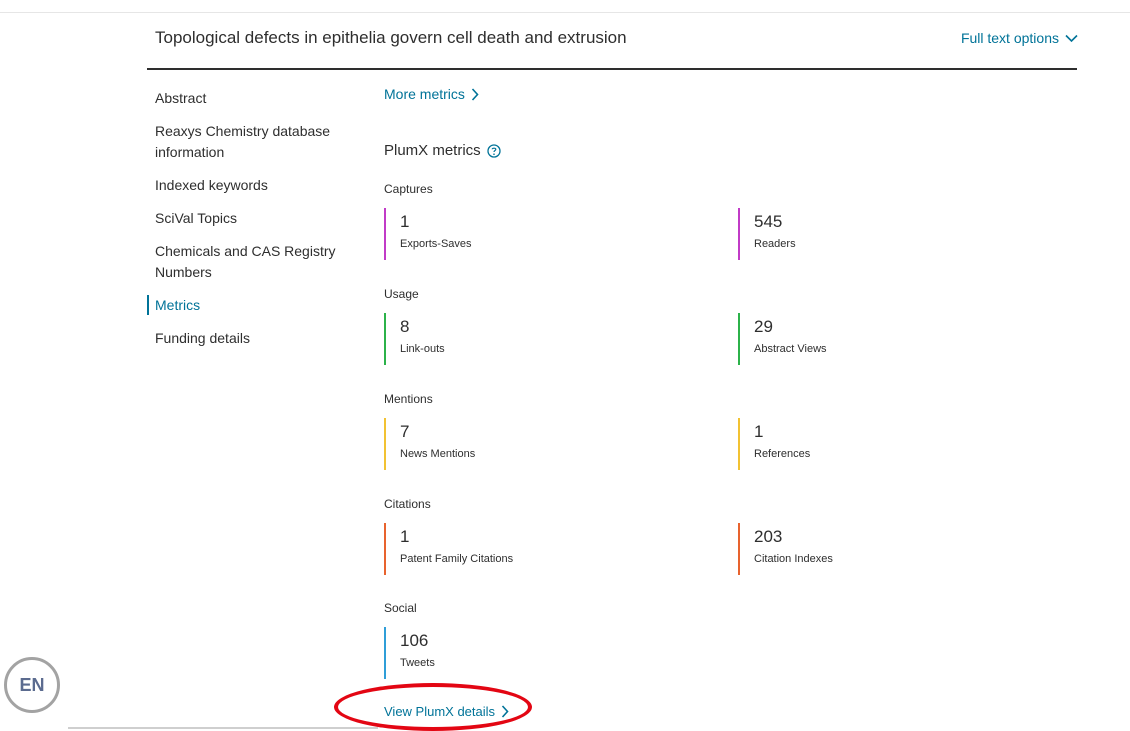 The width and height of the screenshot is (1130, 731). What do you see at coordinates (612, 69) in the screenshot?
I see `title-divider` at bounding box center [612, 69].